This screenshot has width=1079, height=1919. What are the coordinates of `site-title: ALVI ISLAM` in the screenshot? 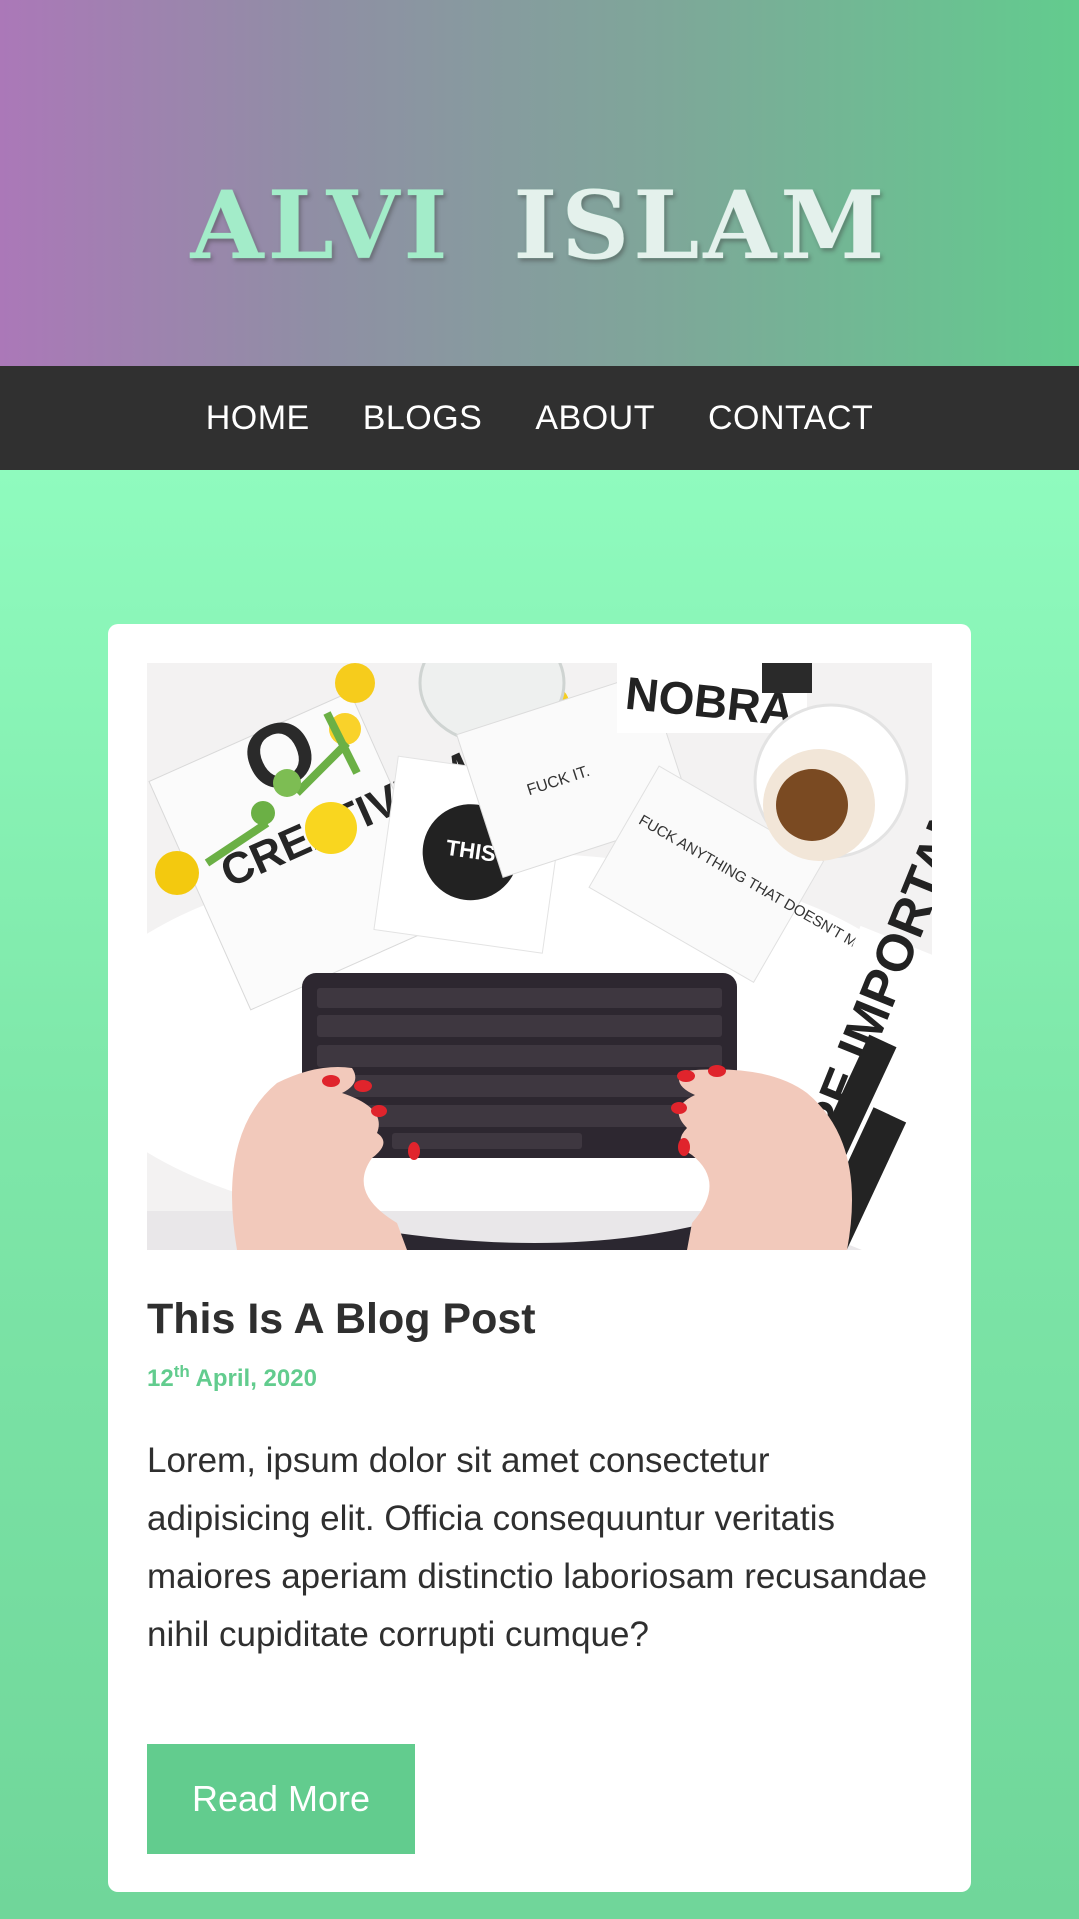 It's located at (539, 226).